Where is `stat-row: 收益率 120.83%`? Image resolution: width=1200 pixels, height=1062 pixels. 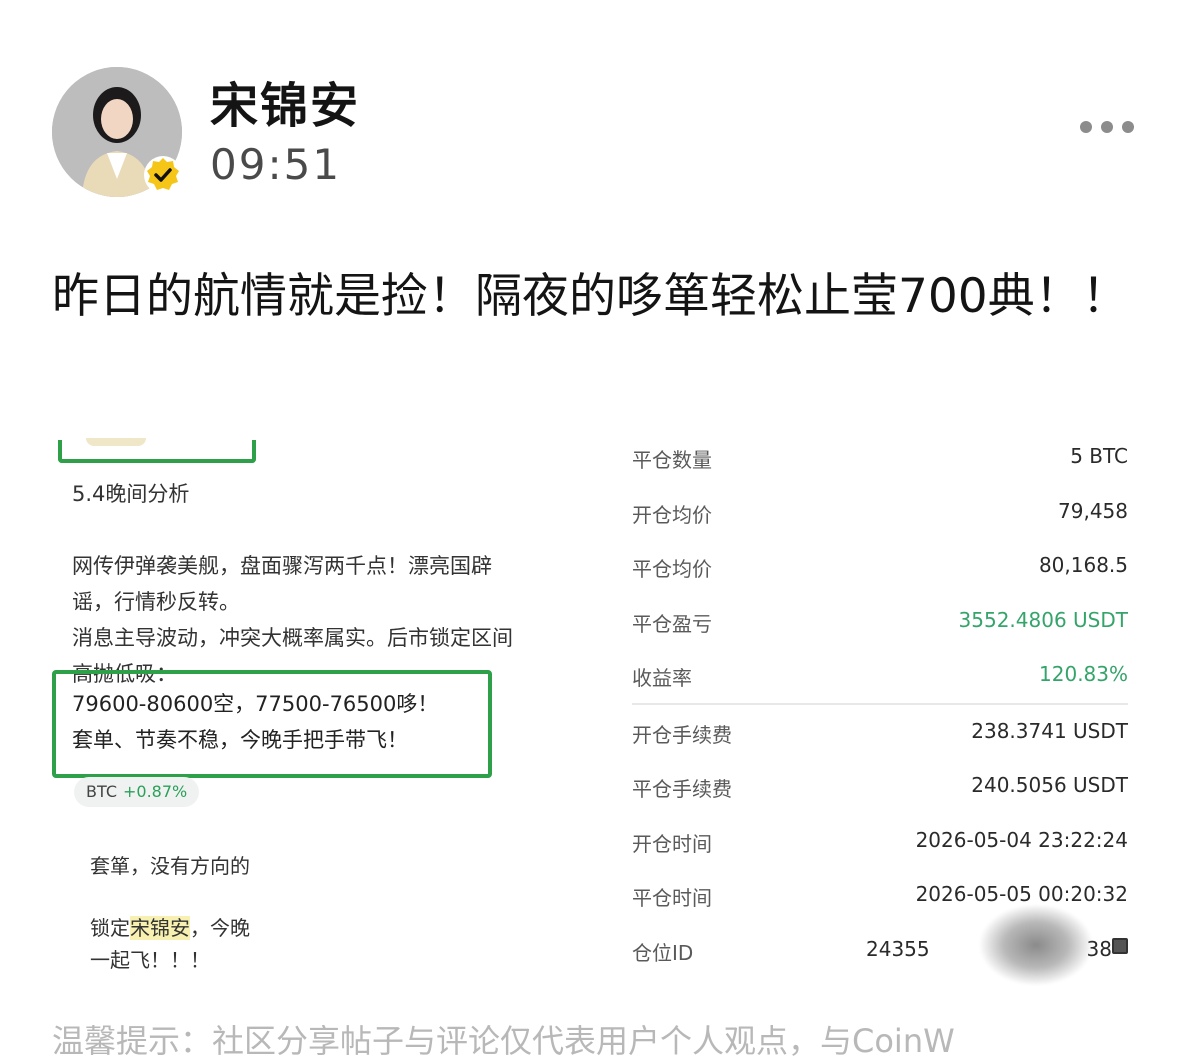
stat-row: 收益率 120.83% is located at coordinates (880, 676).